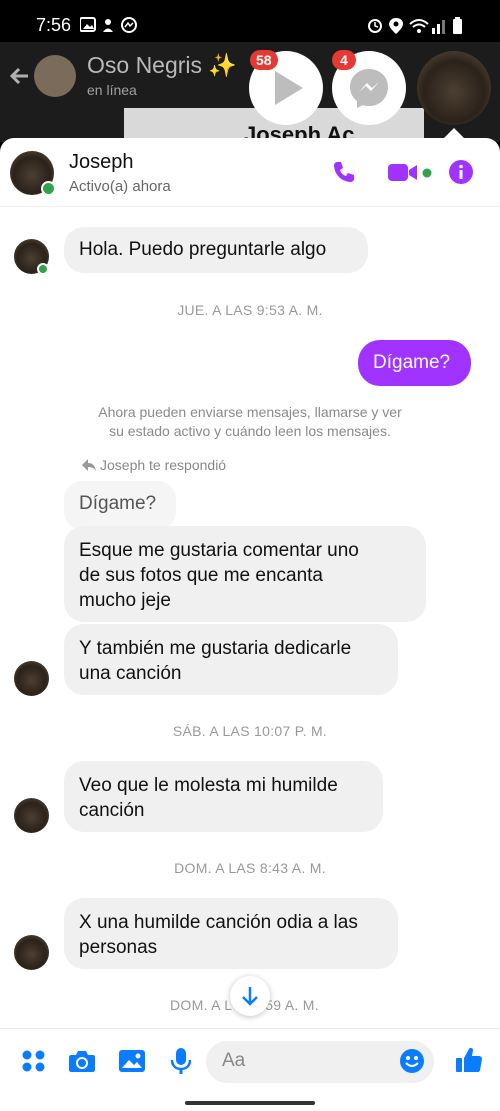  What do you see at coordinates (461, 172) in the screenshot?
I see `info-icon` at bounding box center [461, 172].